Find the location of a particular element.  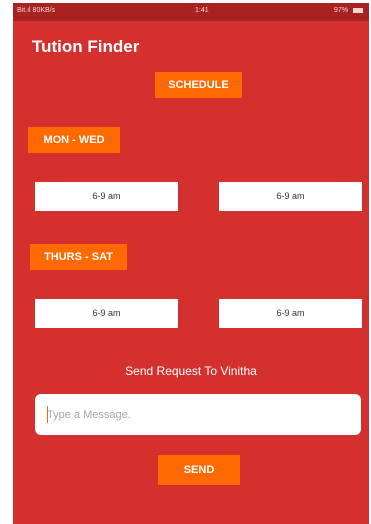

group-label-mon-wed: MON - WED is located at coordinates (74, 140).